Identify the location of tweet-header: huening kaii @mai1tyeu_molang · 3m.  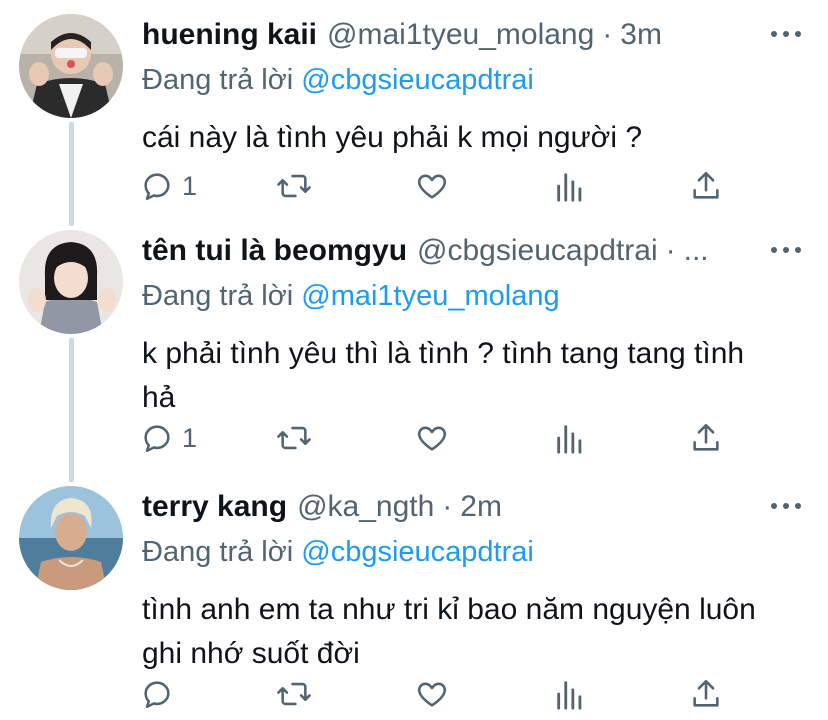
(455, 35).